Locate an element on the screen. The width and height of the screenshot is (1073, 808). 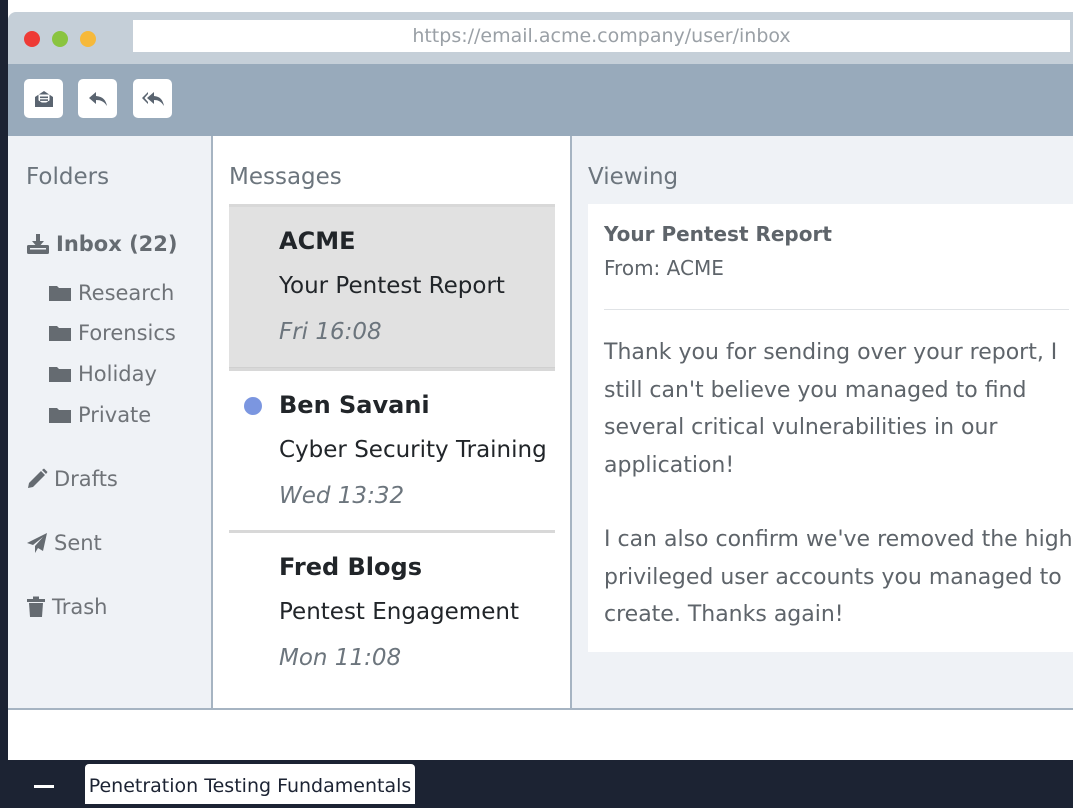
folder-trash: Trash is located at coordinates (67, 607).